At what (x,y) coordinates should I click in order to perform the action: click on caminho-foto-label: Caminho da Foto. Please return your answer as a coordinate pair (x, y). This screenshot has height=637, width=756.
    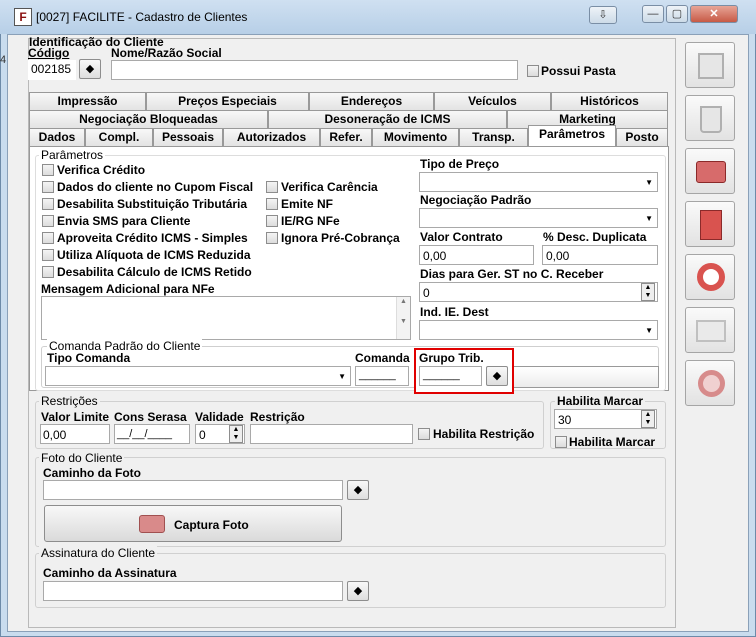
    Looking at the image, I should click on (92, 473).